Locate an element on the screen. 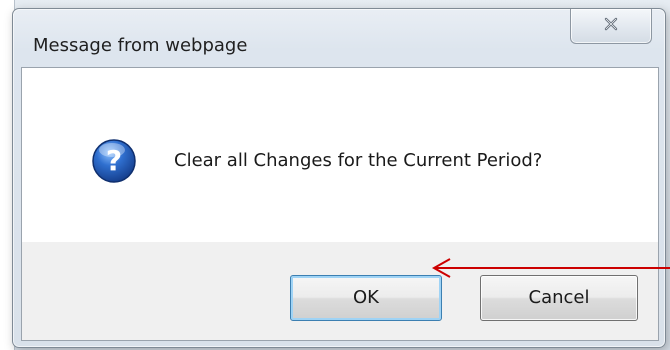  question-icon: ? is located at coordinates (114, 161).